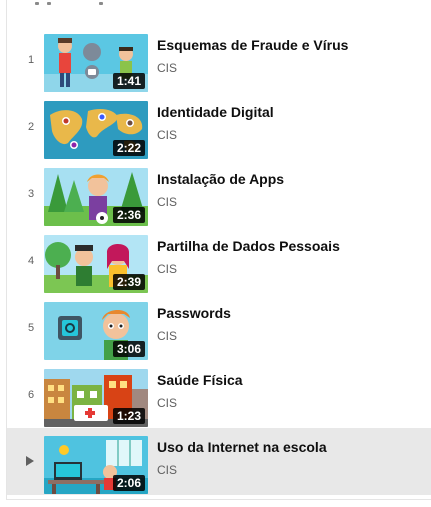  I want to click on video-title: Passwords, so click(292, 313).